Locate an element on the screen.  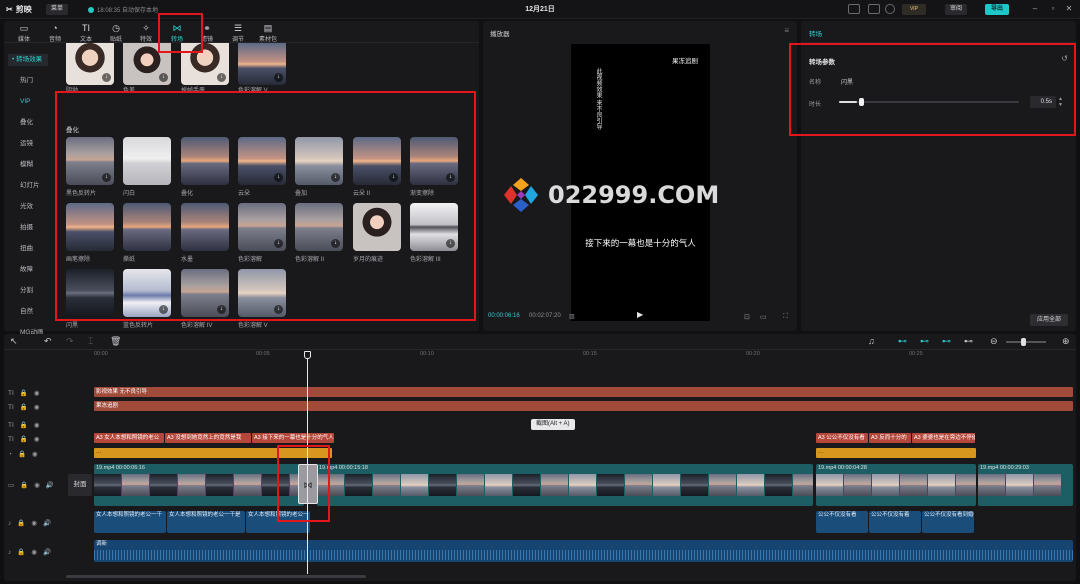
caption-sync-icon: ⊷ is located at coordinates (968, 341).